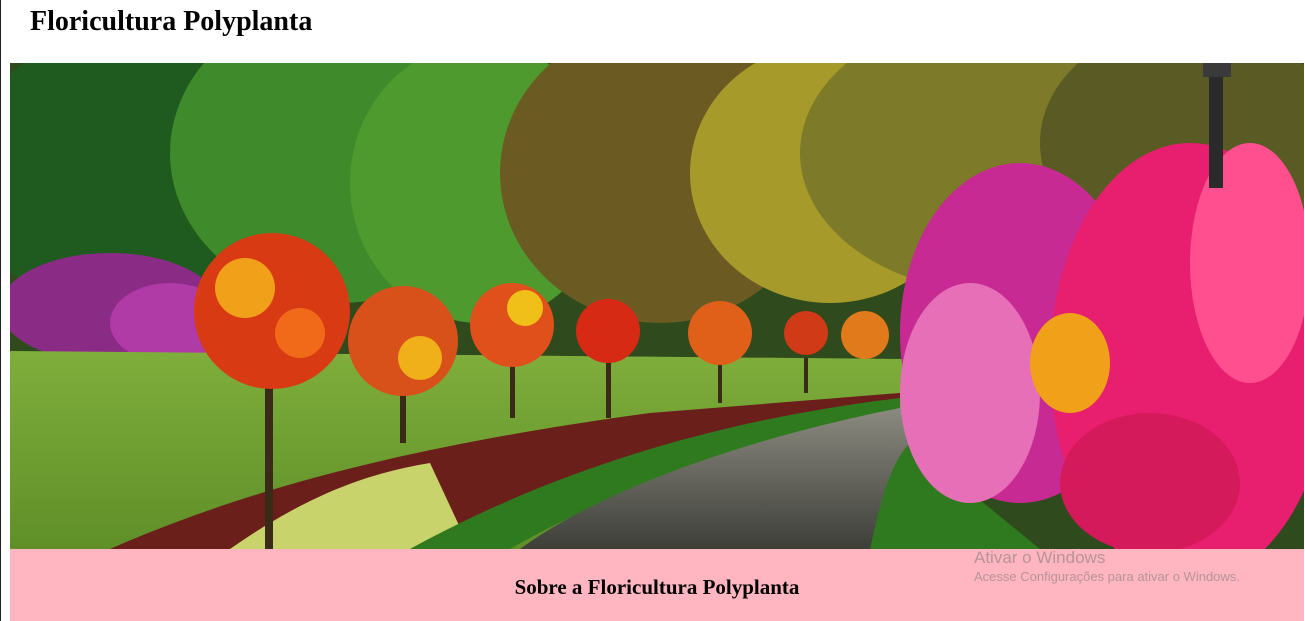 This screenshot has width=1305, height=621. I want to click on site-title: Floricultura Polyplanta, so click(171, 21).